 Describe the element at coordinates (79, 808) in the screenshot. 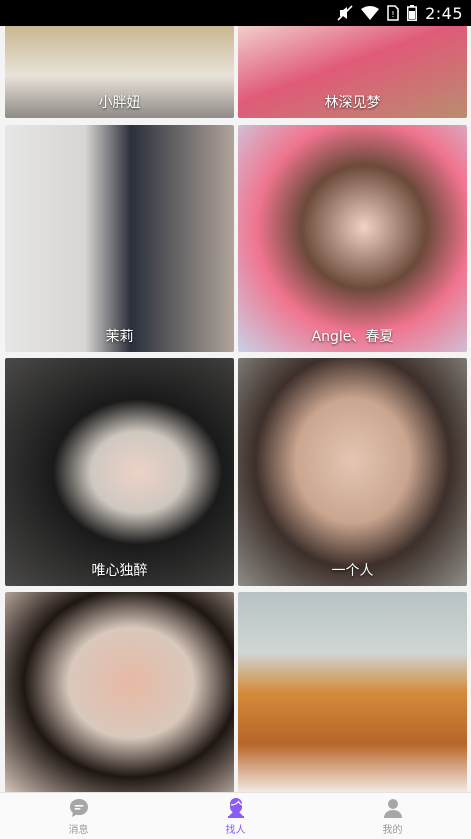

I see `message-icon` at that location.